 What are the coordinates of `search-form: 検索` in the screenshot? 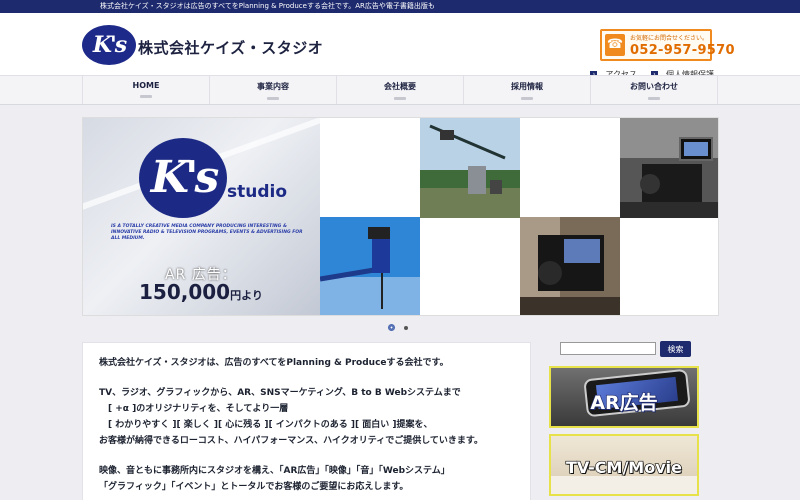 It's located at (625, 349).